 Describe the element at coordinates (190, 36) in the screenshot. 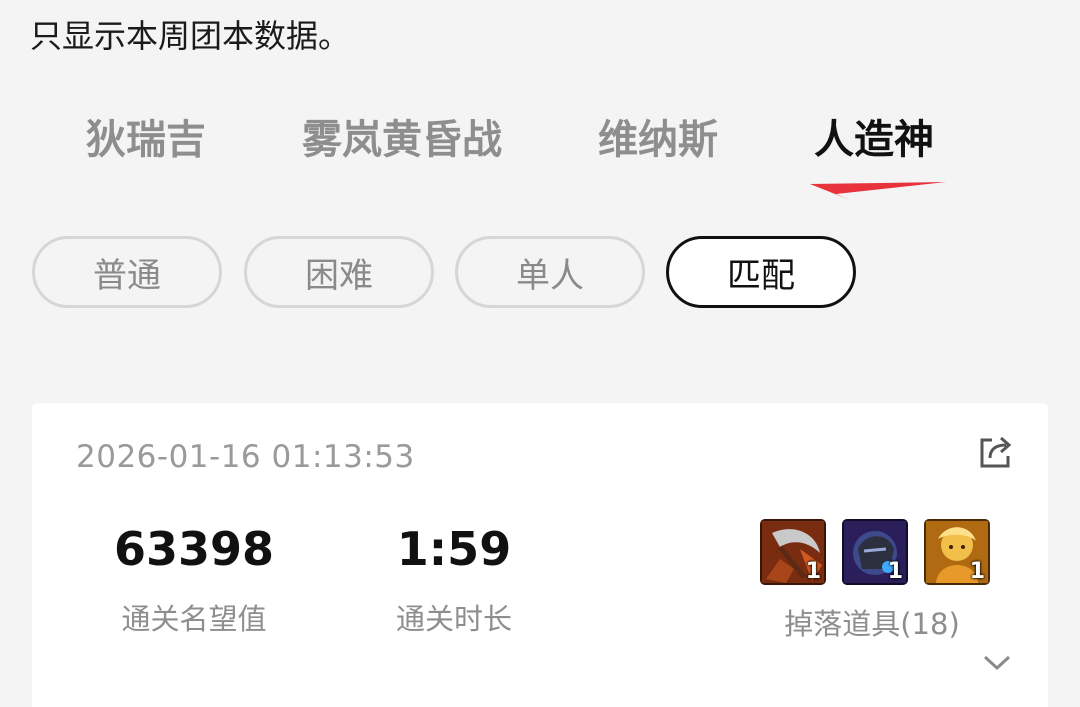

I see `notice-text: 只显示本周团本数据。` at that location.